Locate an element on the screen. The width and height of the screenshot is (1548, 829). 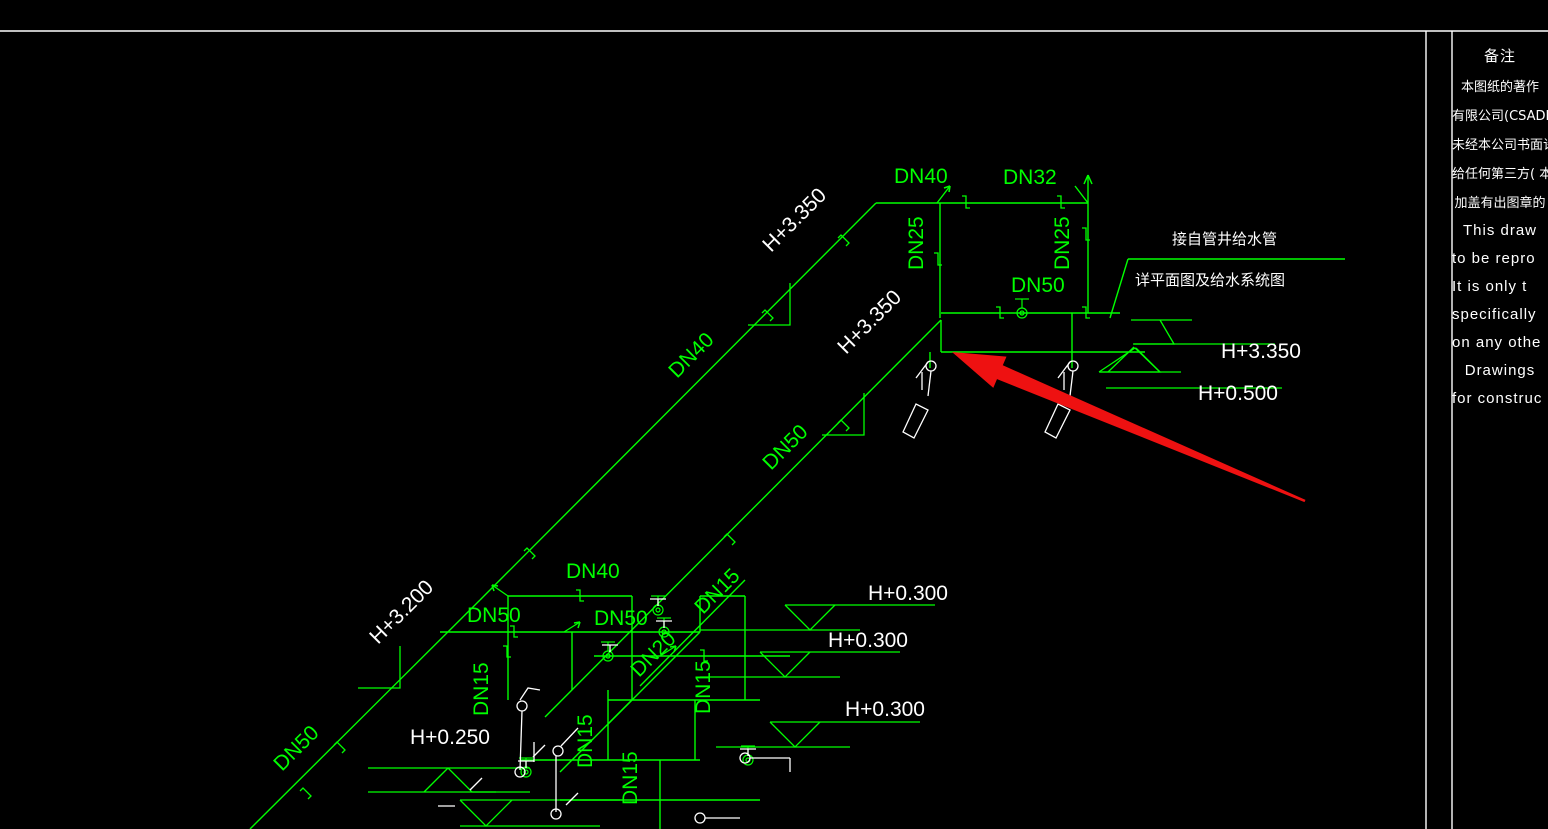
leader-note: 详平面图及给水系统图 is located at coordinates (1210, 280).